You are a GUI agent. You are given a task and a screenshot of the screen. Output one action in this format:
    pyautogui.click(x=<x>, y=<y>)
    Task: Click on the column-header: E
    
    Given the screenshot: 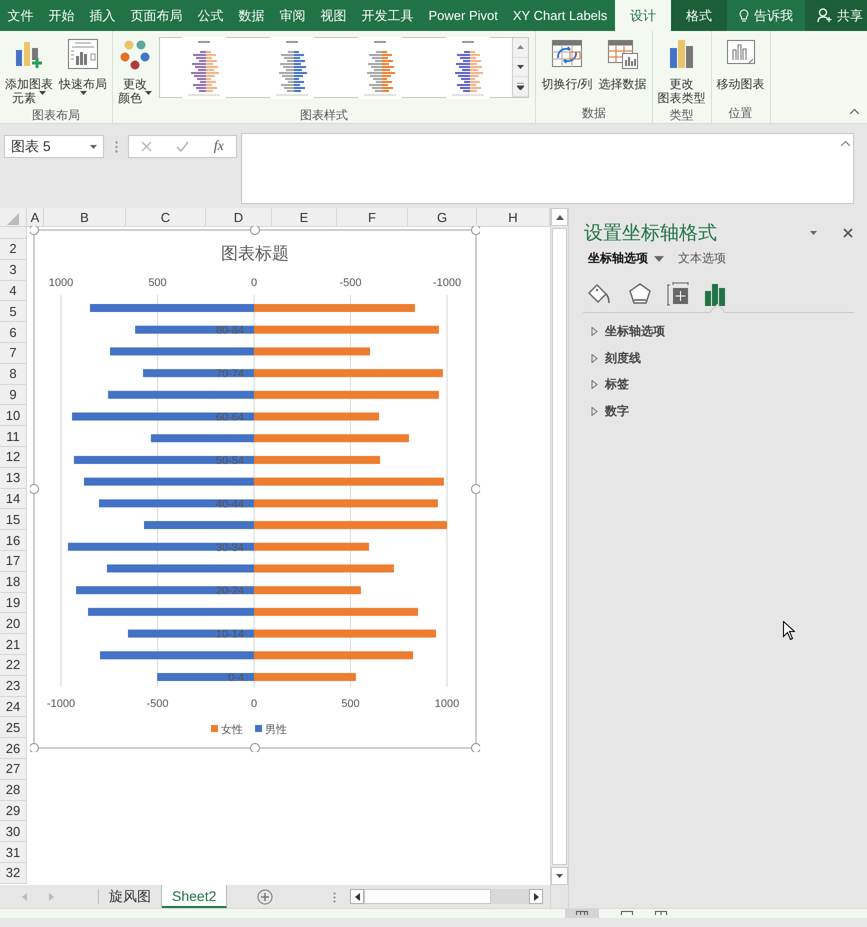 What is the action you would take?
    pyautogui.click(x=304, y=217)
    